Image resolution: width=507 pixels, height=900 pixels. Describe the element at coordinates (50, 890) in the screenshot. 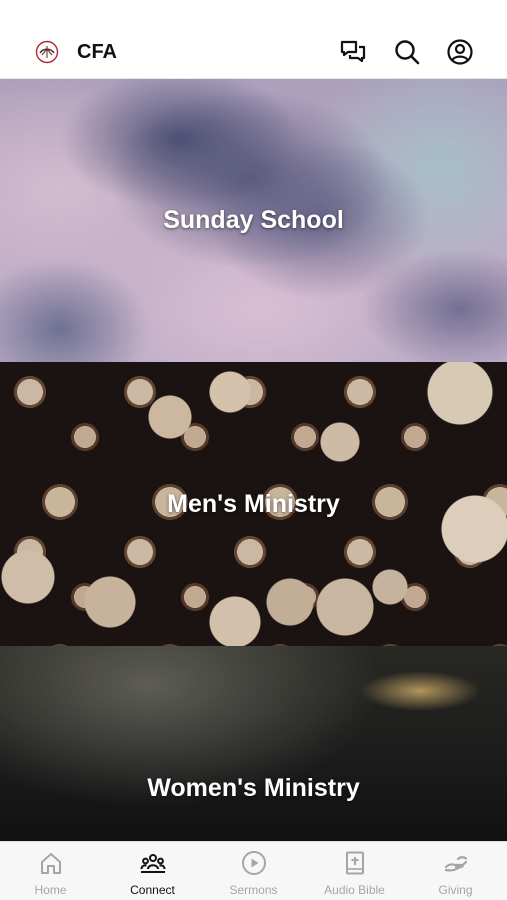

I see `tab-label-home: Home` at that location.